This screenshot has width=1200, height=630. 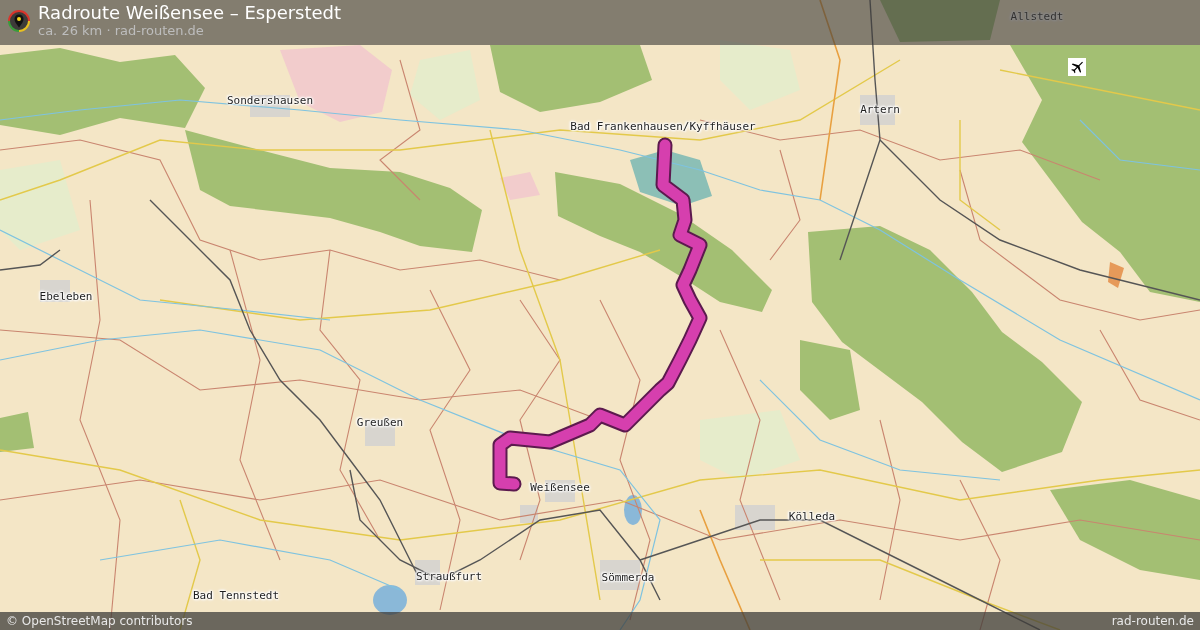 I want to click on place-label: Allstedt, so click(x=1037, y=17).